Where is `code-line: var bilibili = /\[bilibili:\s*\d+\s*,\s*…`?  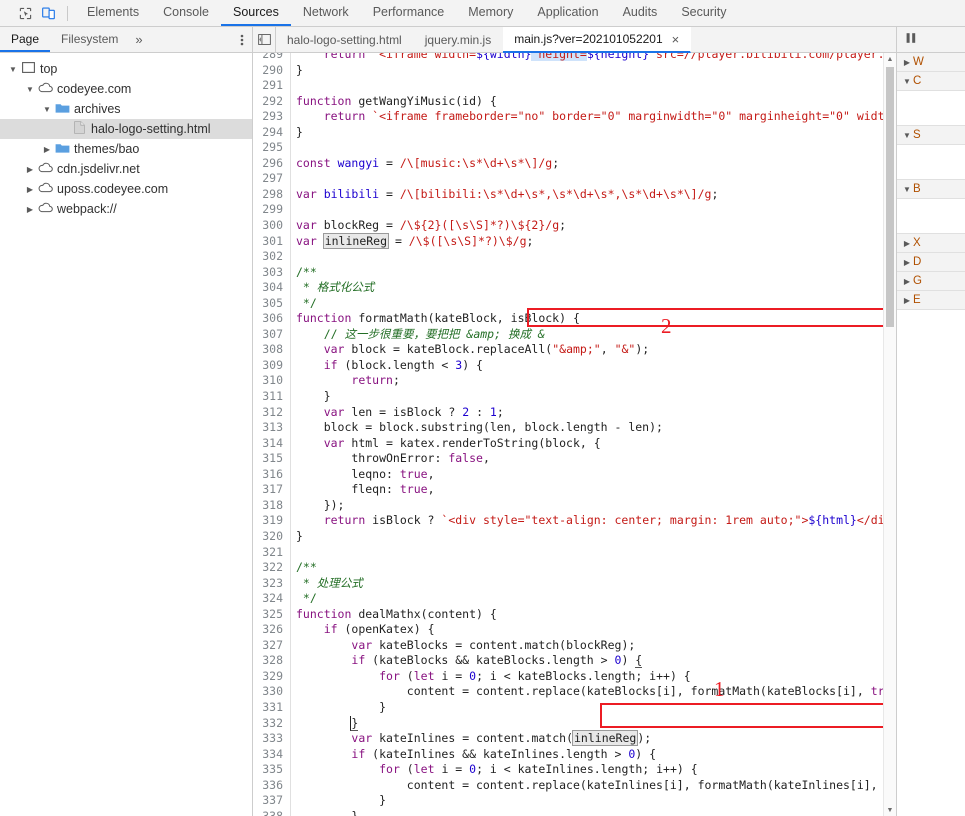 code-line: var bilibili = /\[bilibili:\s*\d+\s*,\s*… is located at coordinates (596, 195).